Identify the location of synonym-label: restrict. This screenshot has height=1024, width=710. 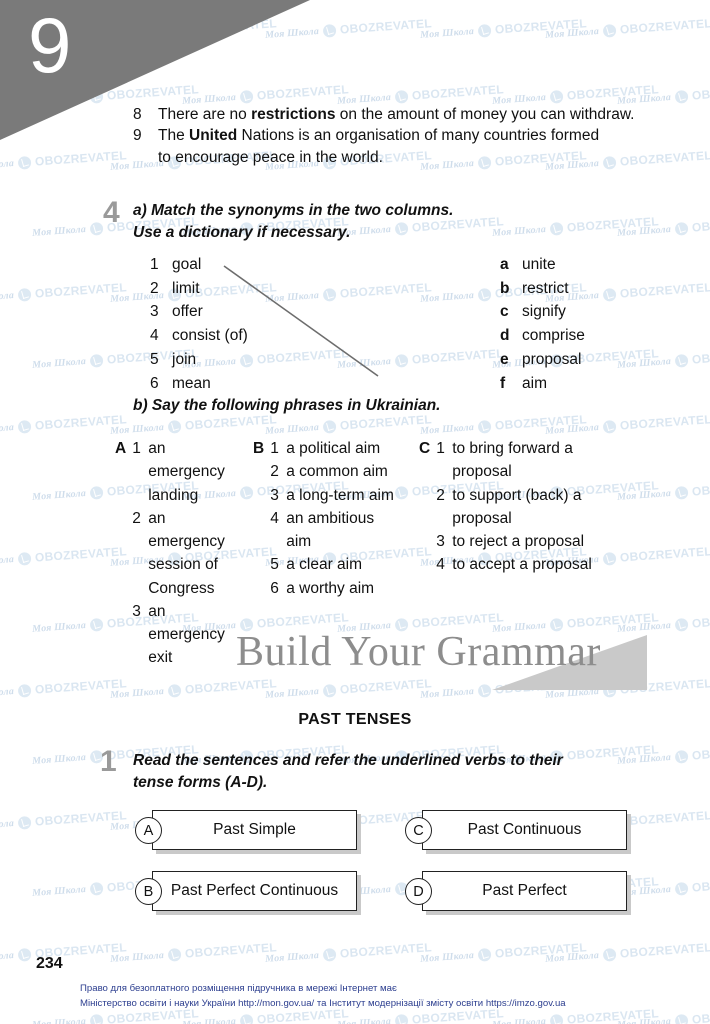
(545, 288).